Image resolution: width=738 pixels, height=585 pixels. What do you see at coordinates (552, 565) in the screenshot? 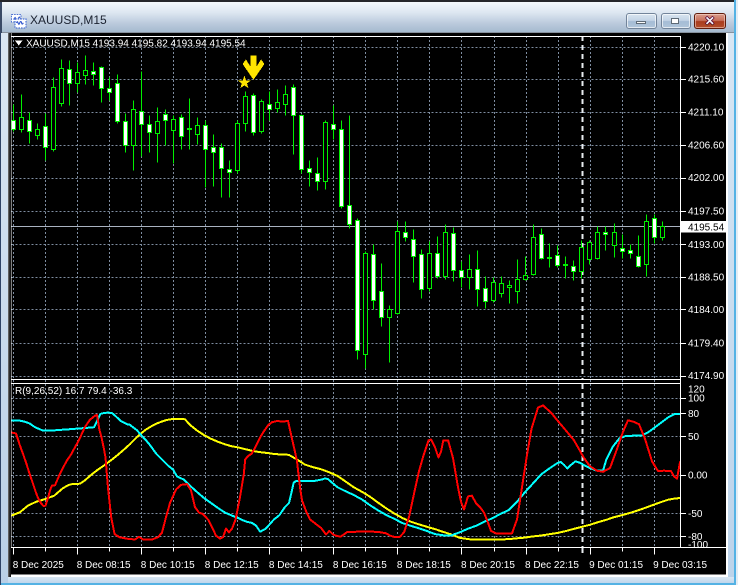
I see `svg-text: 8 Dec 22:15` at bounding box center [552, 565].